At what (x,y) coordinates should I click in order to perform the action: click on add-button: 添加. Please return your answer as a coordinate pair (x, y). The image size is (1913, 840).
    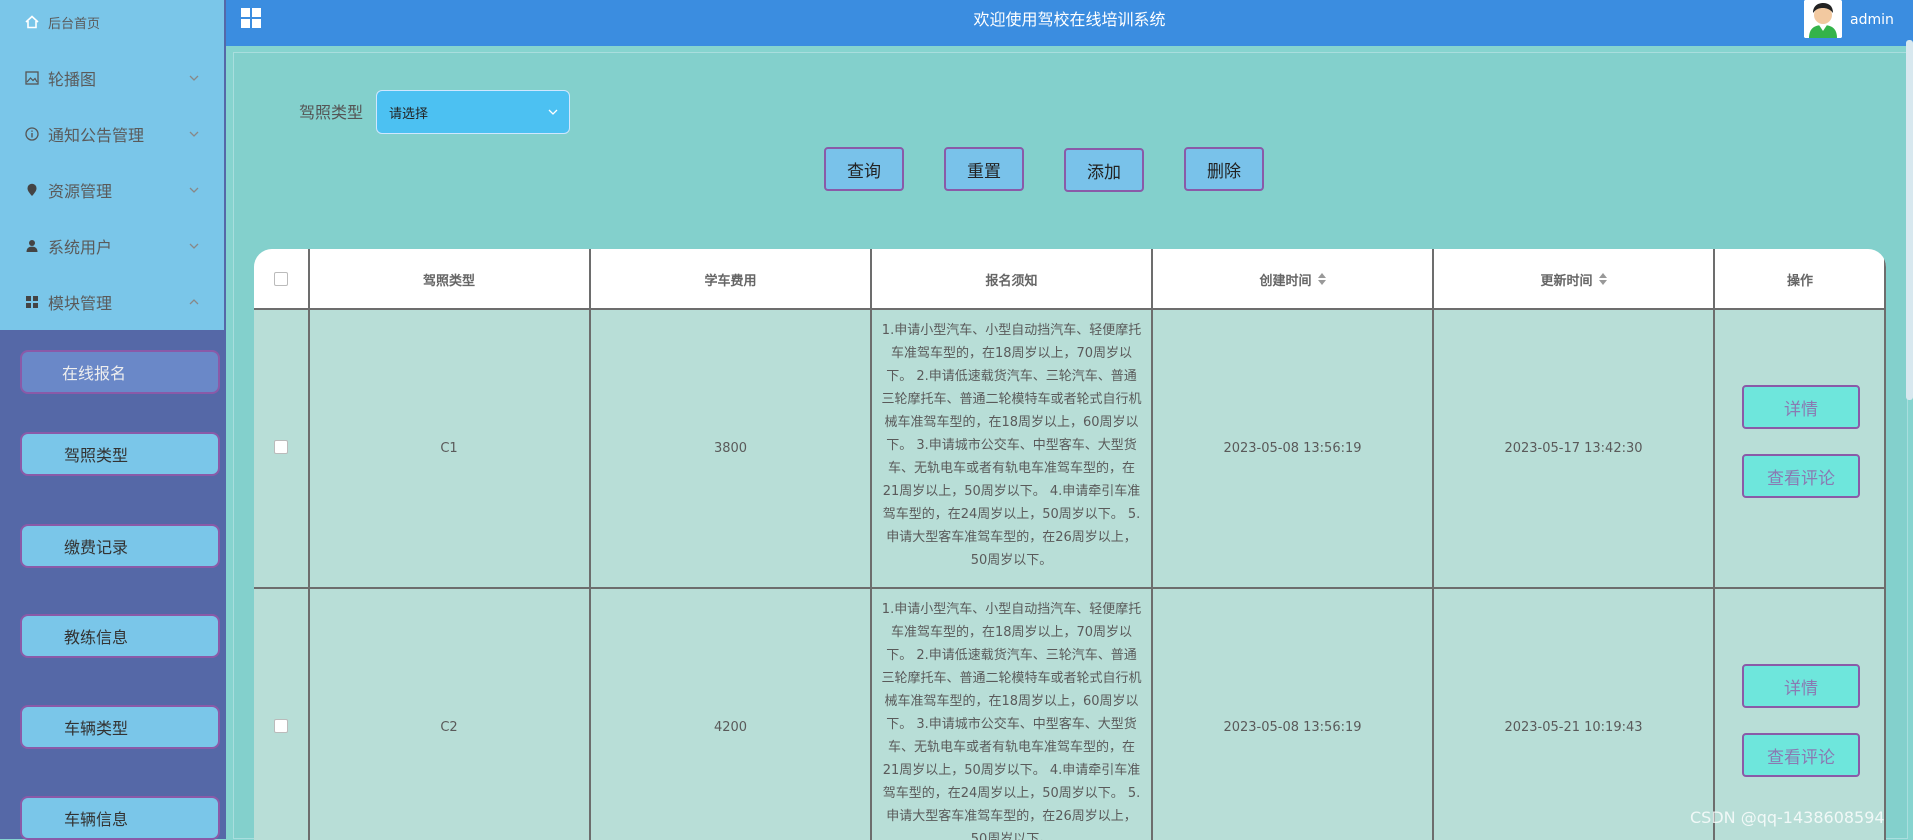
    Looking at the image, I should click on (1104, 170).